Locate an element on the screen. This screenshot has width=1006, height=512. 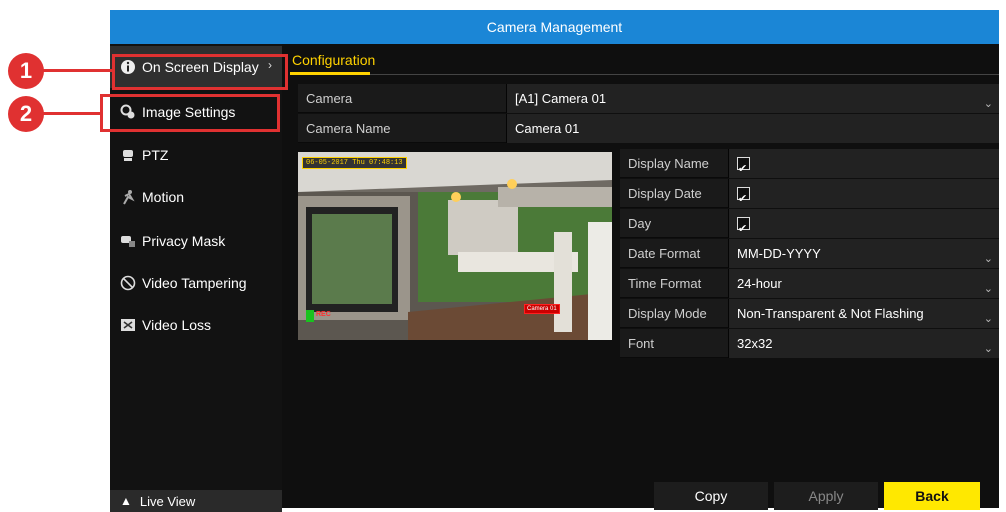
time-format-value: 24-hour is located at coordinates (759, 283).